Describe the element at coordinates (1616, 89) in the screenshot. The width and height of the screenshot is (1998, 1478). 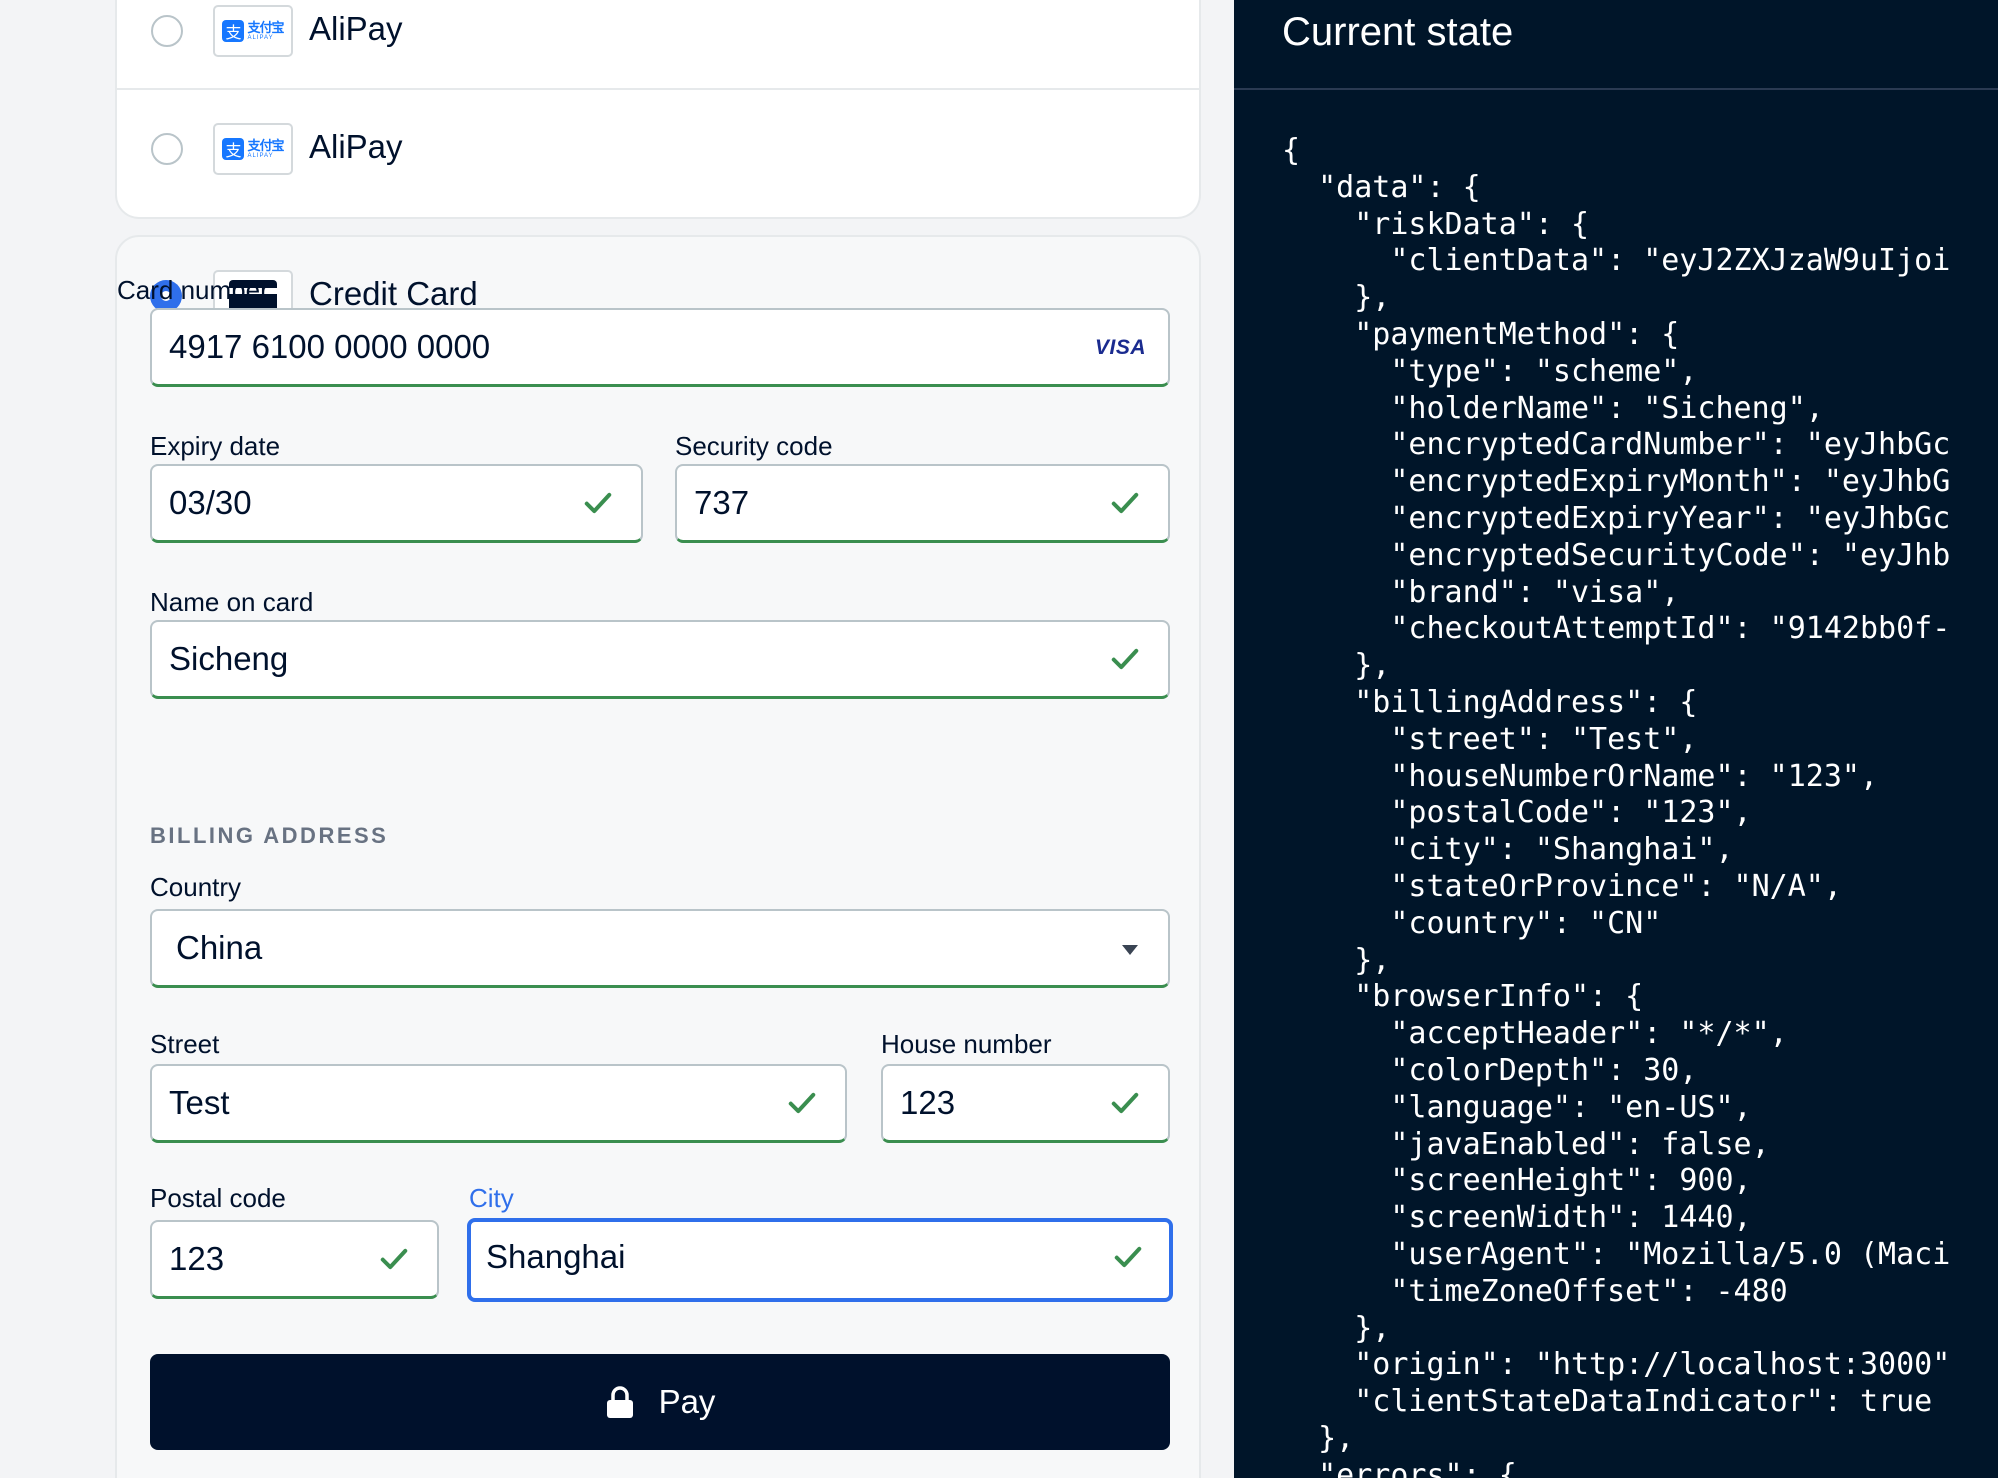
I see `divider` at that location.